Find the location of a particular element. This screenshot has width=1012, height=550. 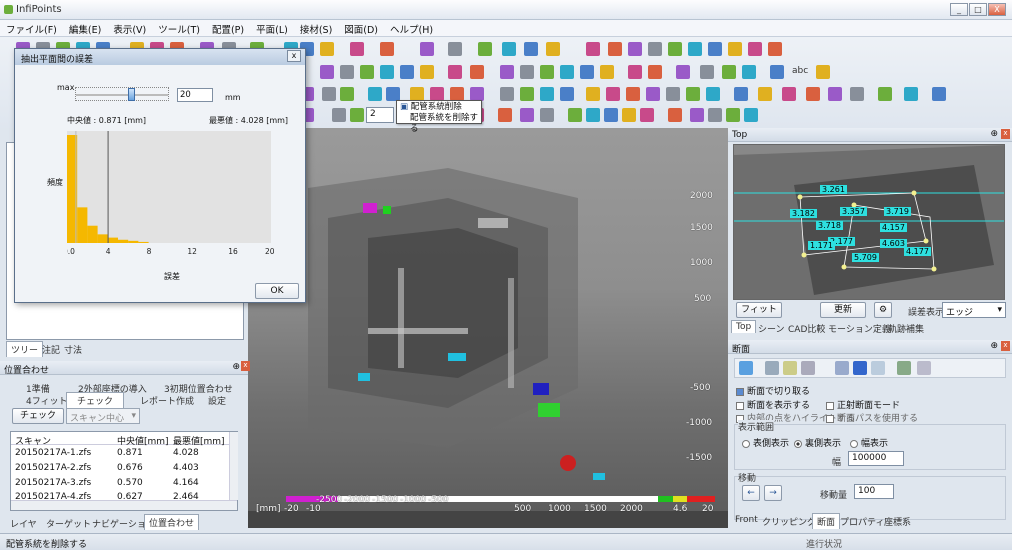

tab-top: Top is located at coordinates (744, 326).